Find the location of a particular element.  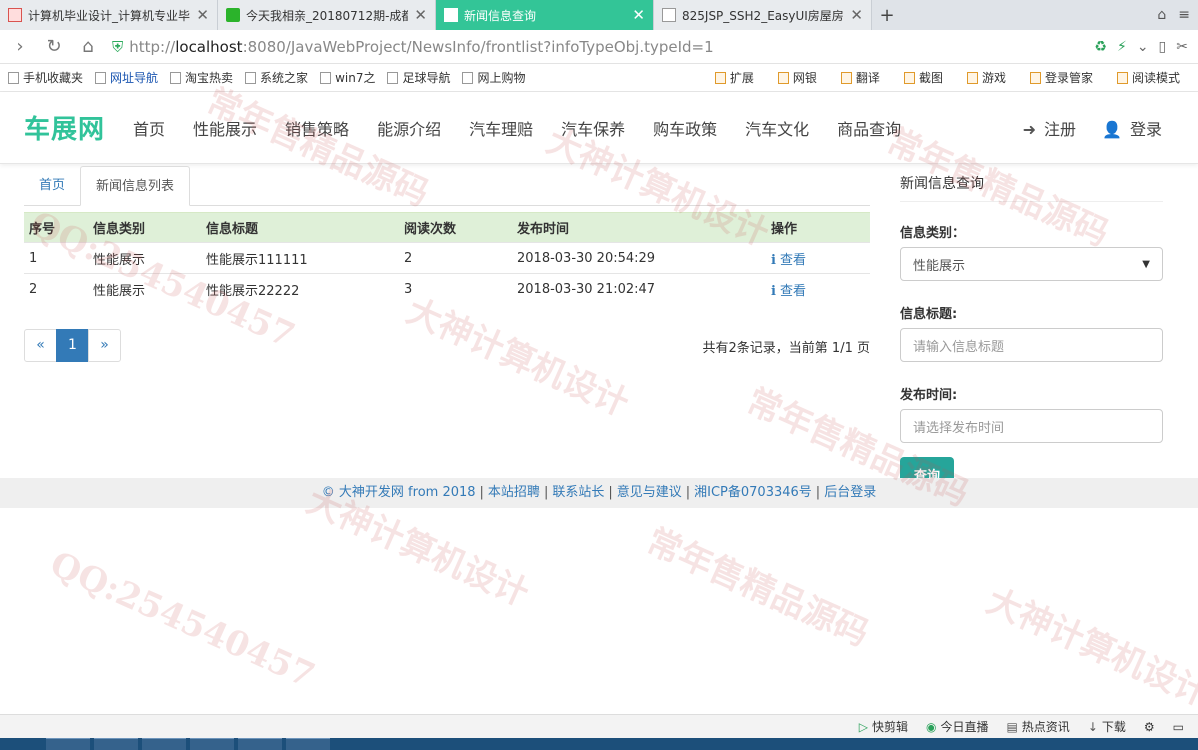

url-tools: ♻ ⚡ ⌄ ▯ ✂ is located at coordinates (1146, 47).